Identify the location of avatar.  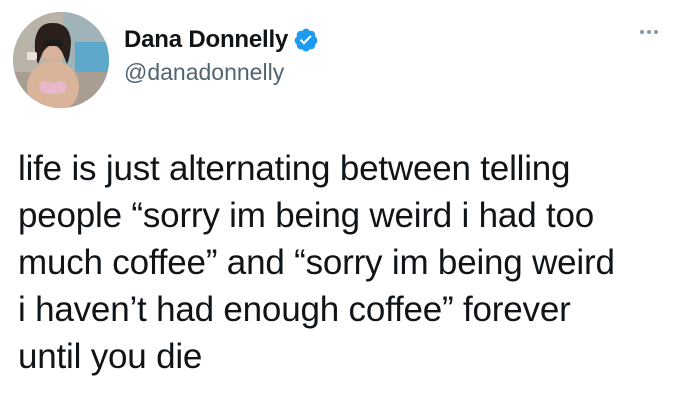
(61, 60).